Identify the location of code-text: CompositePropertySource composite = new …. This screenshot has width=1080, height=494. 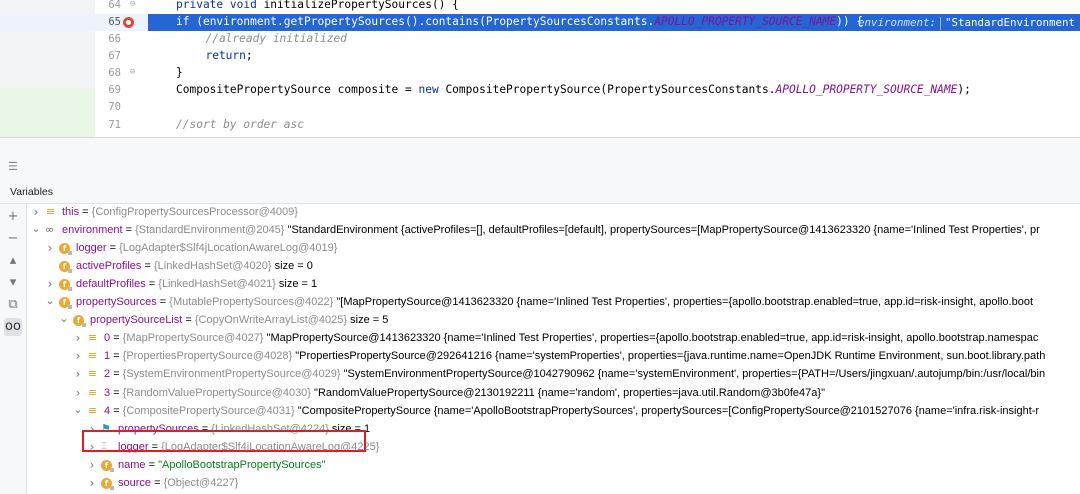
(573, 89).